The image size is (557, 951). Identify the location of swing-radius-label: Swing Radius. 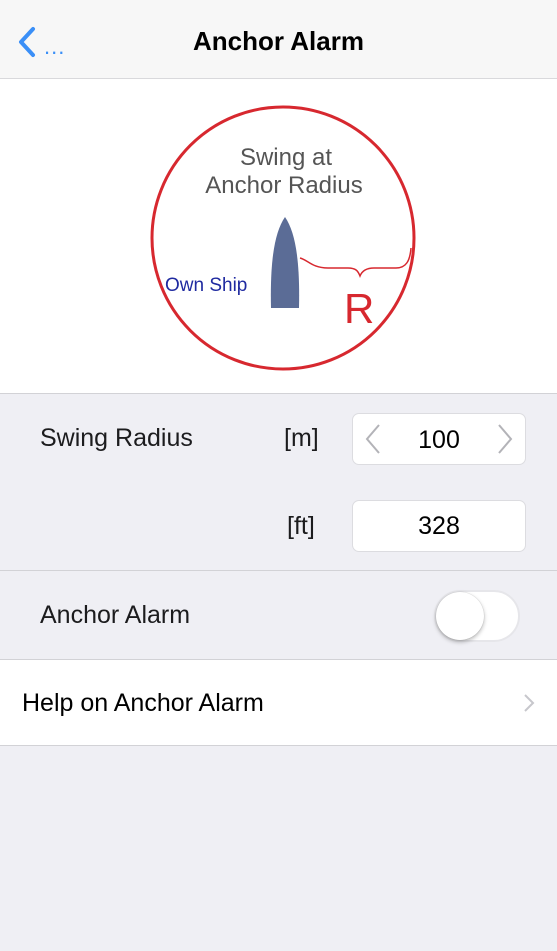
(116, 438).